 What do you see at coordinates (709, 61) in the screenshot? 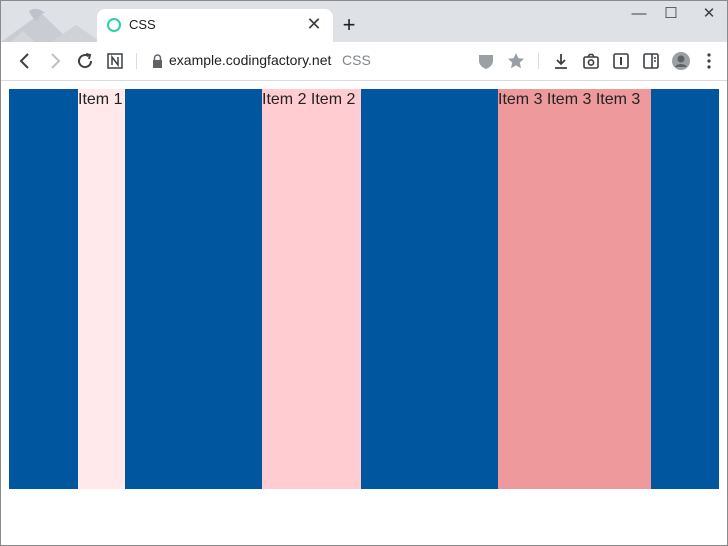
I see `menu-icon` at bounding box center [709, 61].